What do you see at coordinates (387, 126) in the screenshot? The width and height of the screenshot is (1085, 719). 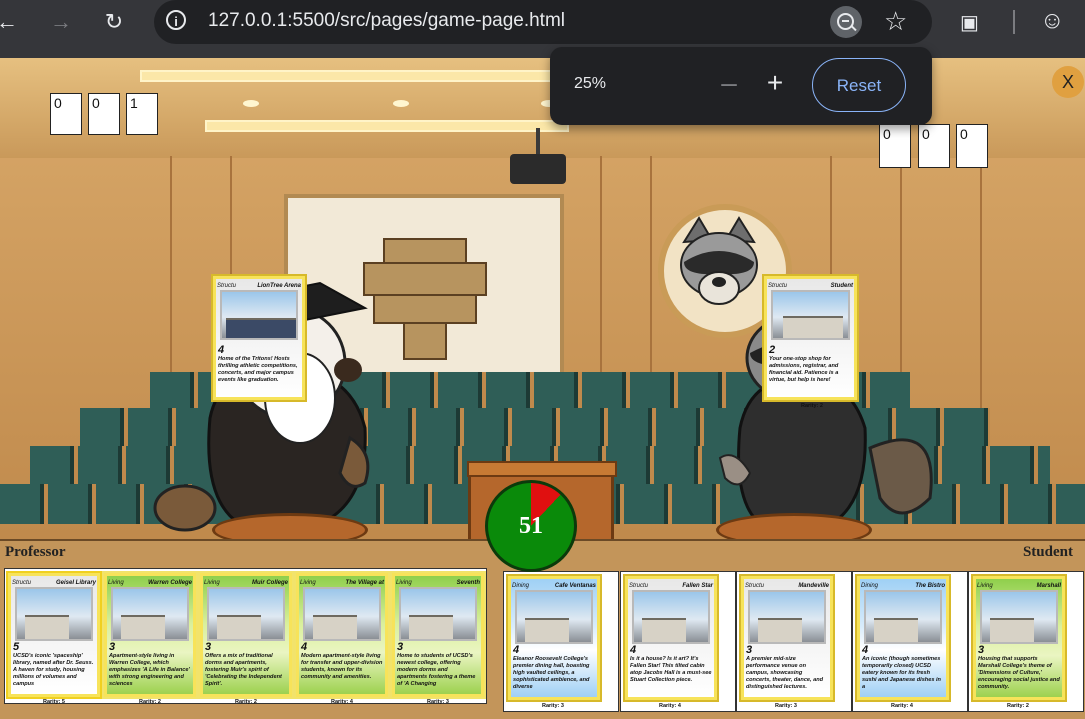 I see `ceiling-light` at bounding box center [387, 126].